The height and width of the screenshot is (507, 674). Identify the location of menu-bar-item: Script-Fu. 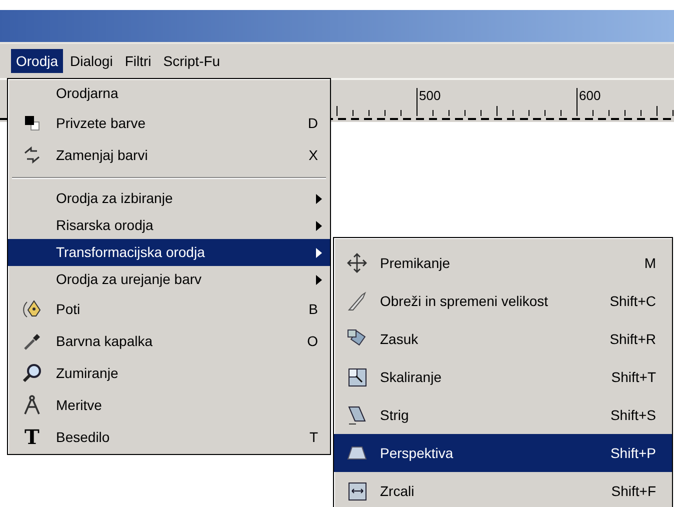
(192, 61).